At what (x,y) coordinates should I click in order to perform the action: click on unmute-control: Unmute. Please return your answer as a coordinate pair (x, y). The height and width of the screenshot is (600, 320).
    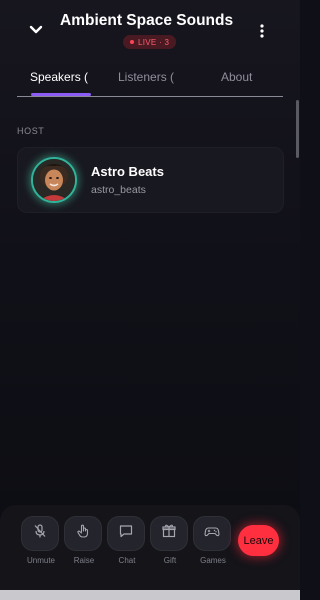
    Looking at the image, I should click on (41, 540).